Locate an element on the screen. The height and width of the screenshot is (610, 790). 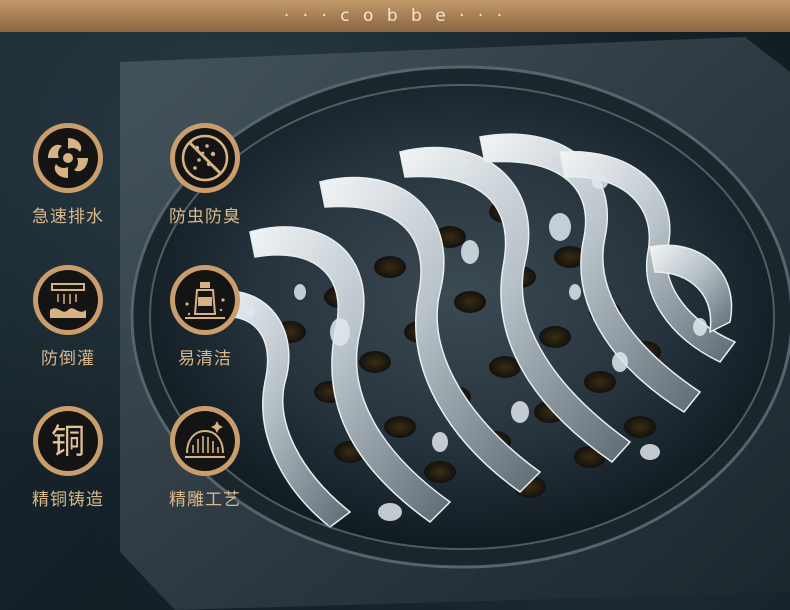
feature-insect-odor-proof: 防虫防臭 is located at coordinates (205, 174).